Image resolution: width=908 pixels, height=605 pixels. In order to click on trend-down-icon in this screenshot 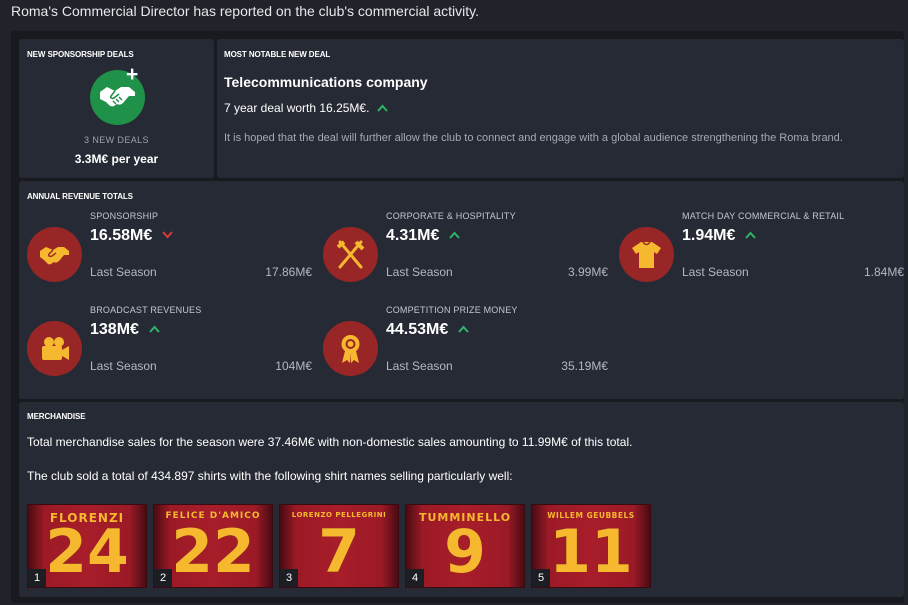, I will do `click(168, 235)`.